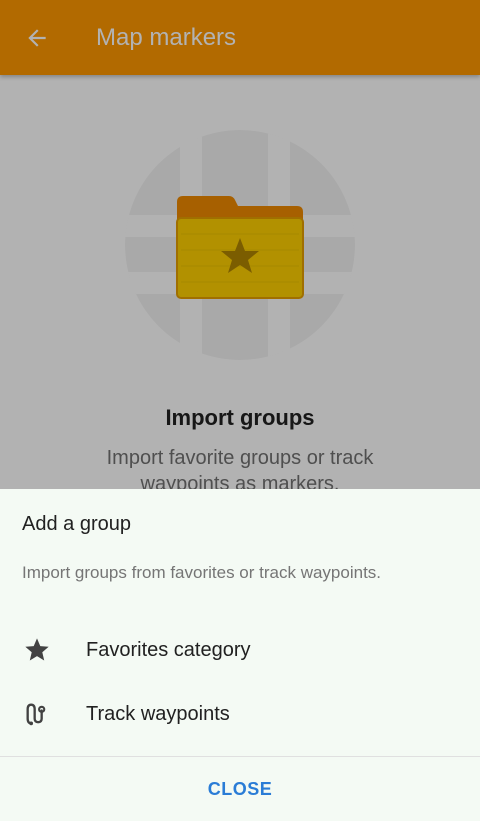 The height and width of the screenshot is (821, 480). I want to click on favorites-category-item: Favorites category, so click(240, 650).